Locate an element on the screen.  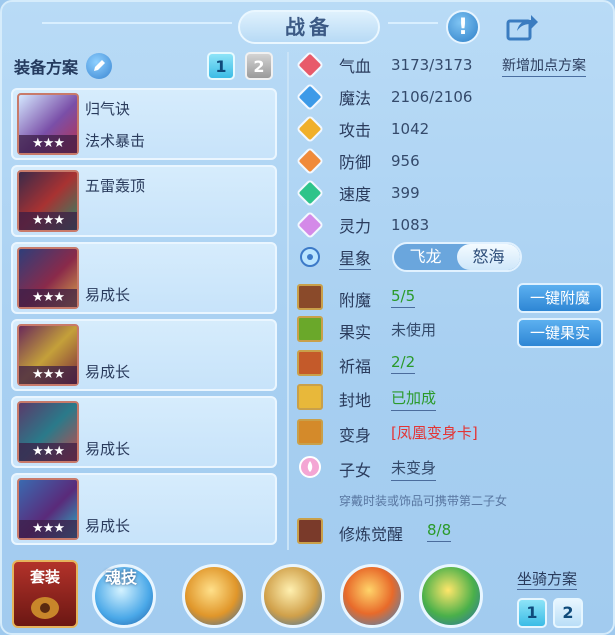
equipment-effect: 法术暴击 is located at coordinates (115, 141).